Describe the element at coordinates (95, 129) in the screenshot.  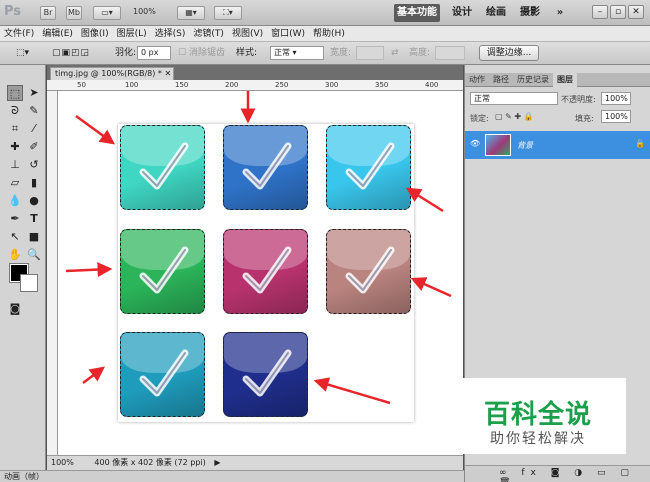
I see `arrow-top-left` at that location.